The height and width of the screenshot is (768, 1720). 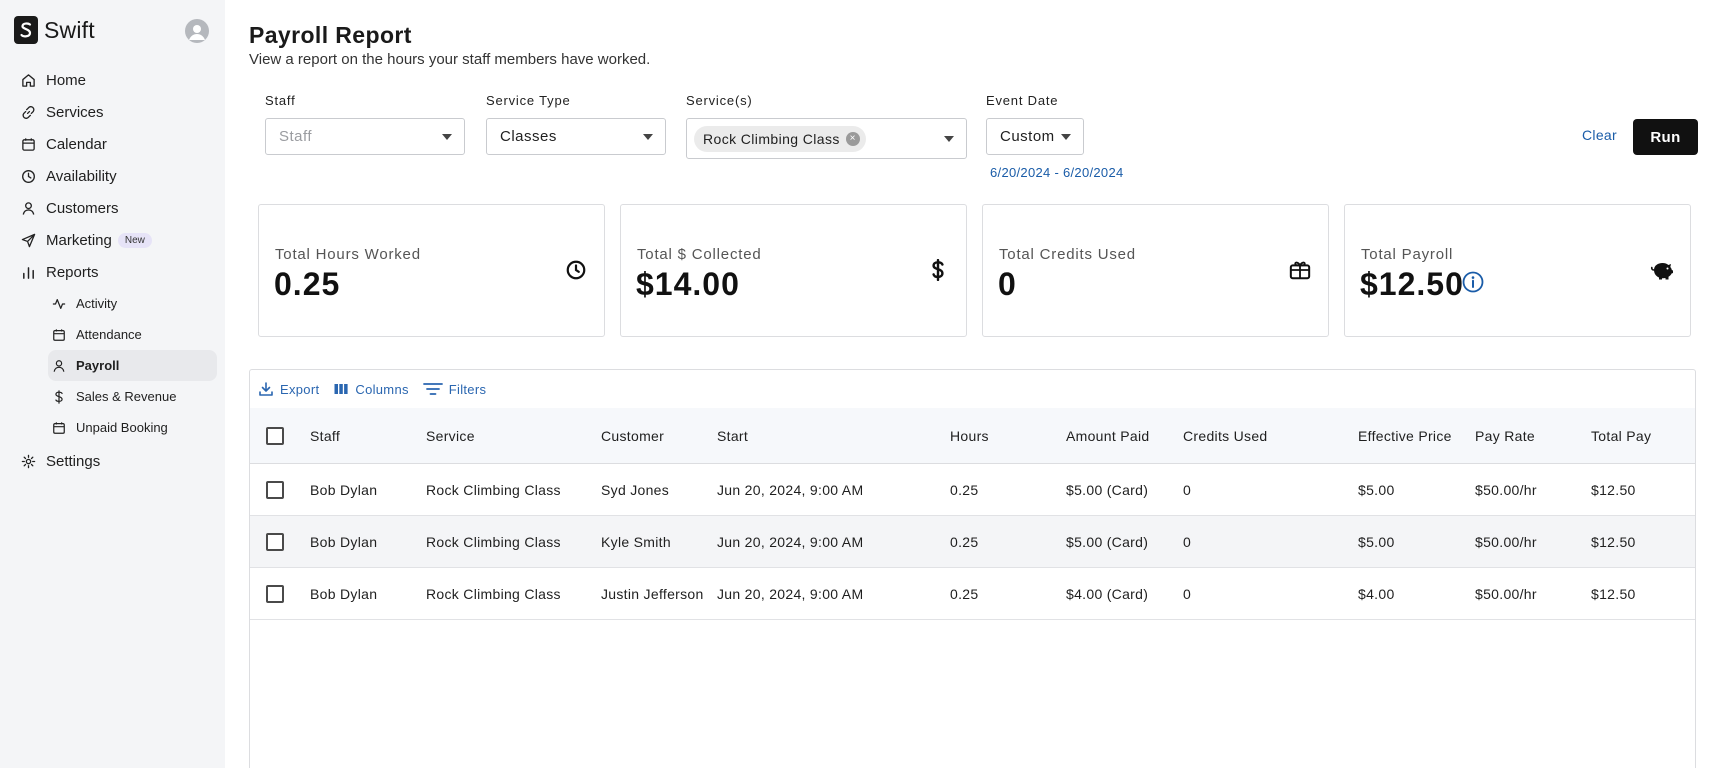 What do you see at coordinates (59, 428) in the screenshot?
I see `calendar-icon` at bounding box center [59, 428].